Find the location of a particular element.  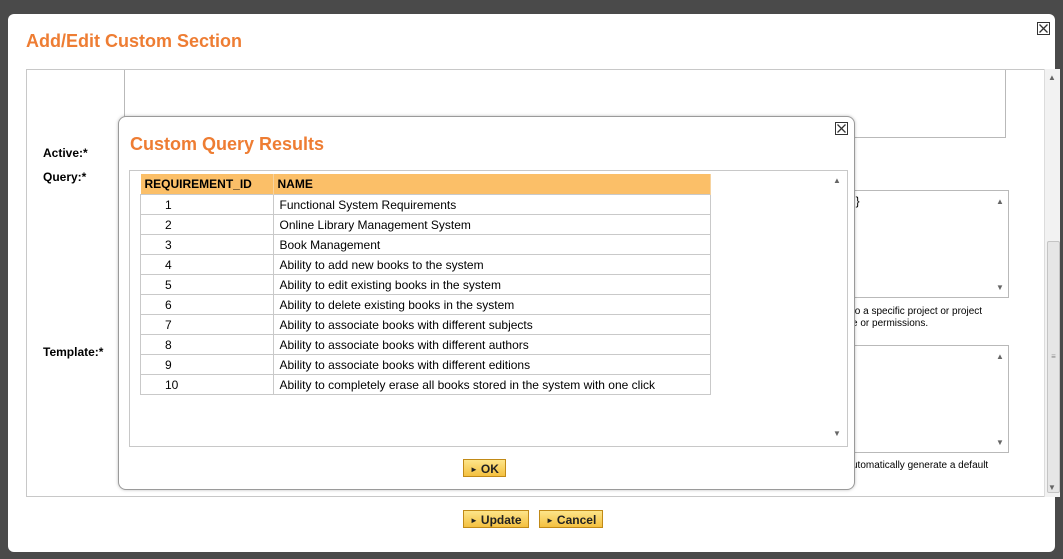

dialog-scrollbar: ▲ ≡ ▼ is located at coordinates (1052, 283).